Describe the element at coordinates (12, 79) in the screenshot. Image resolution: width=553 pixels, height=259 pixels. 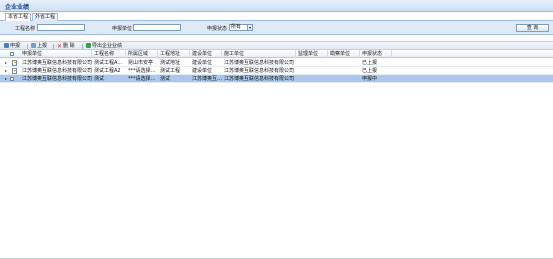
I see `row-checkbox` at that location.